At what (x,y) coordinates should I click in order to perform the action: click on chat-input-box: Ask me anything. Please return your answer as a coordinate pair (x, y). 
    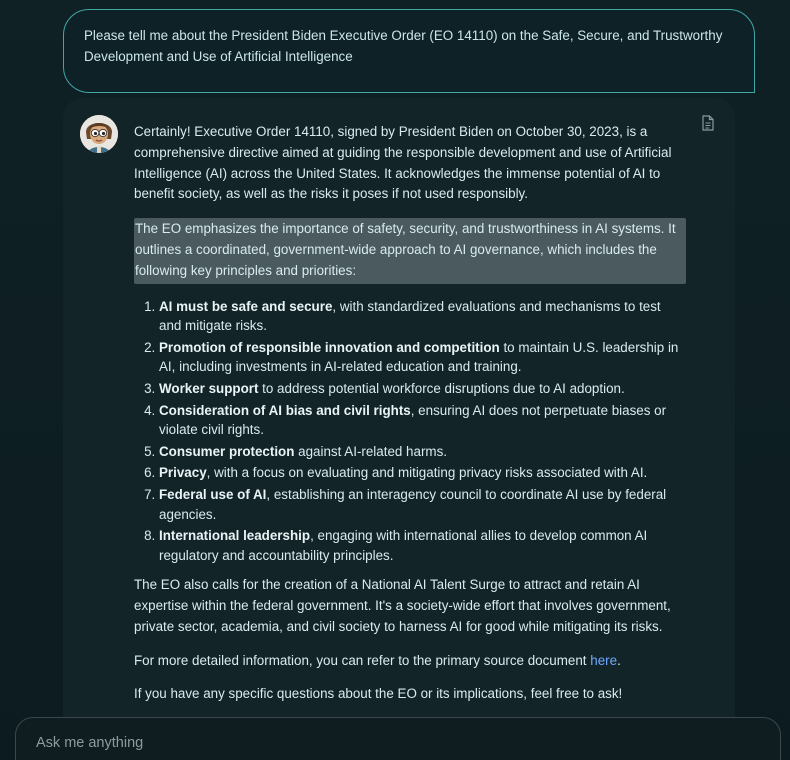
    Looking at the image, I should click on (398, 738).